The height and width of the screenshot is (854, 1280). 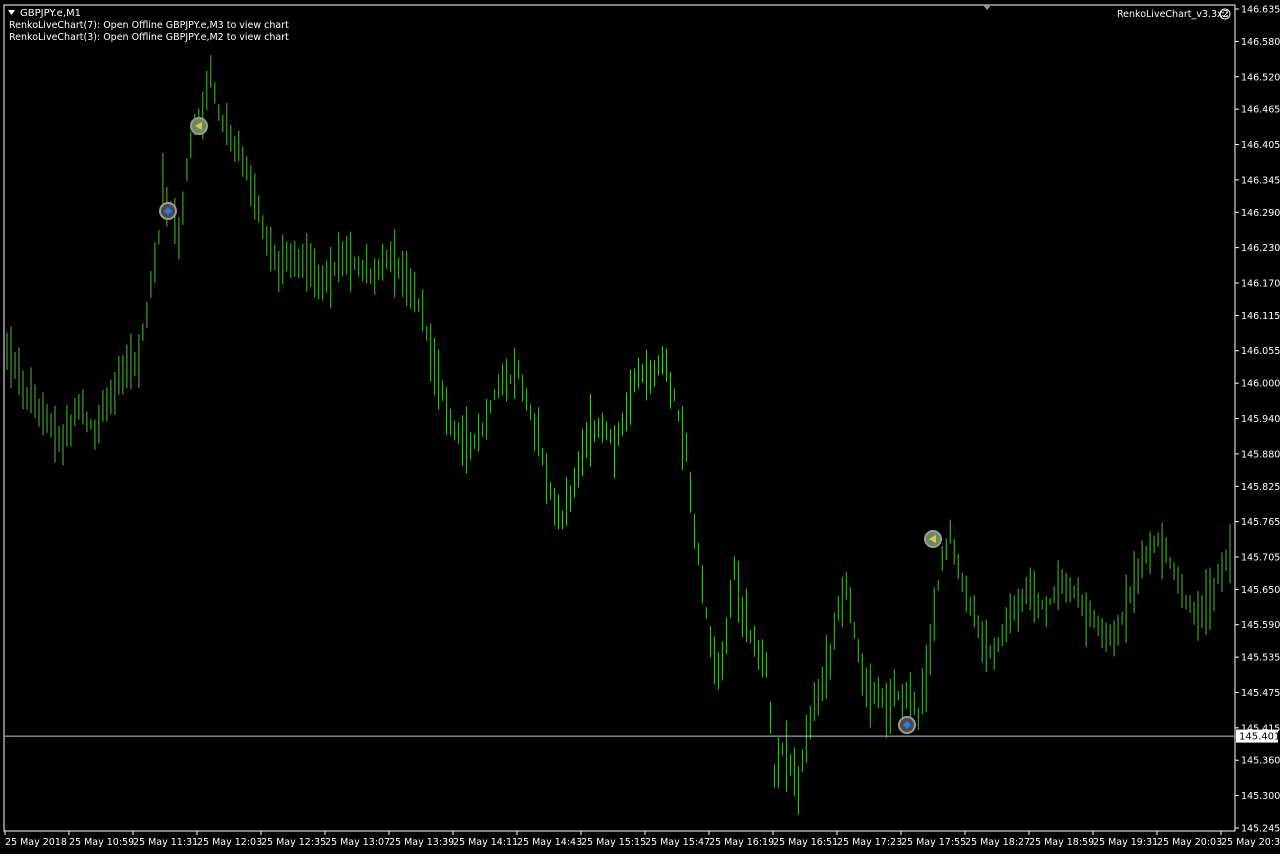 I want to click on x-tick-label: 25 May 17:55, so click(x=933, y=842).